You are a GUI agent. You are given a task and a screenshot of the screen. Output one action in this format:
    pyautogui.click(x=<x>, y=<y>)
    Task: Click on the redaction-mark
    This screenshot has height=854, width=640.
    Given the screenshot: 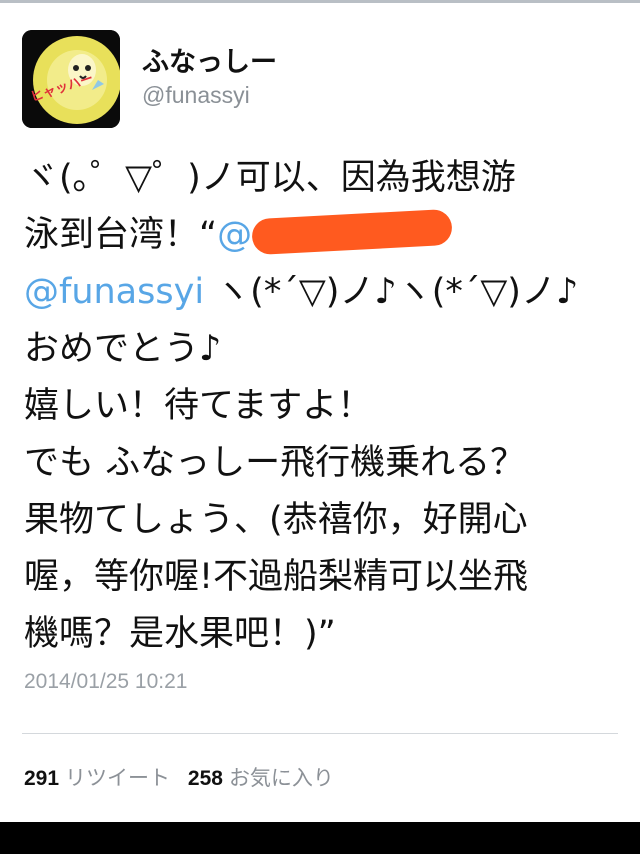 What is the action you would take?
    pyautogui.click(x=352, y=232)
    